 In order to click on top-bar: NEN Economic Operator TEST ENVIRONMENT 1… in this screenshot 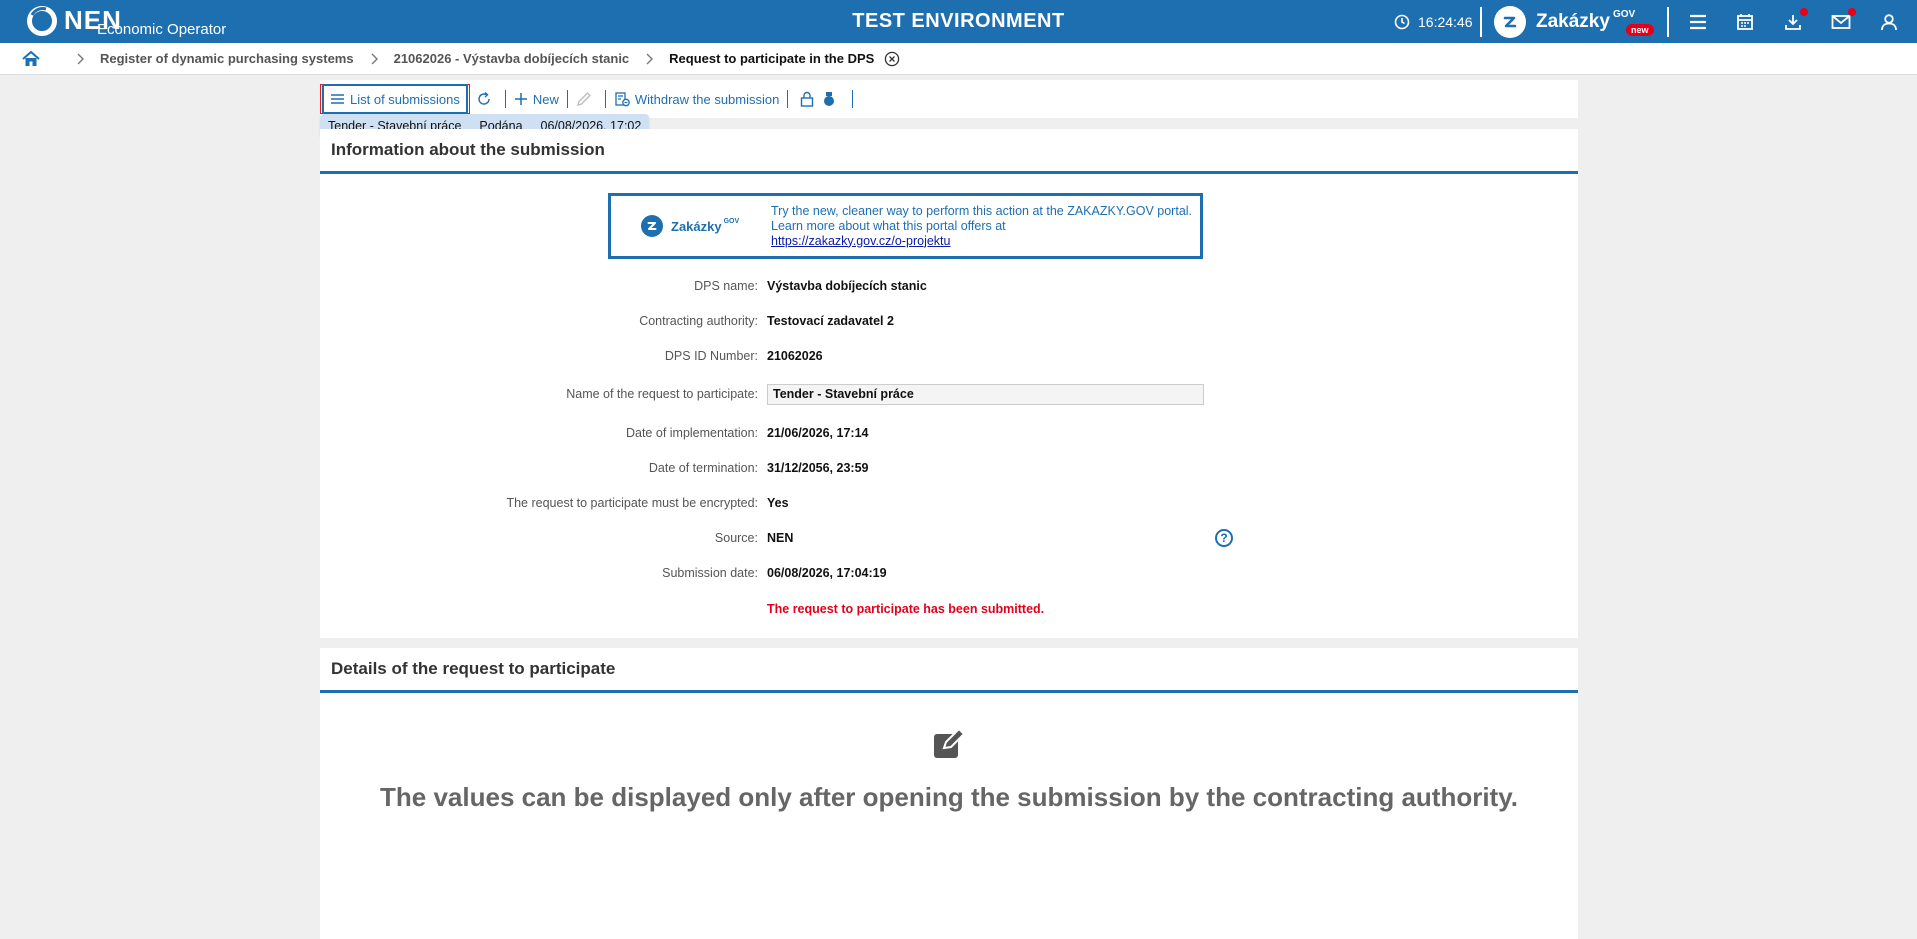, I will do `click(958, 21)`.